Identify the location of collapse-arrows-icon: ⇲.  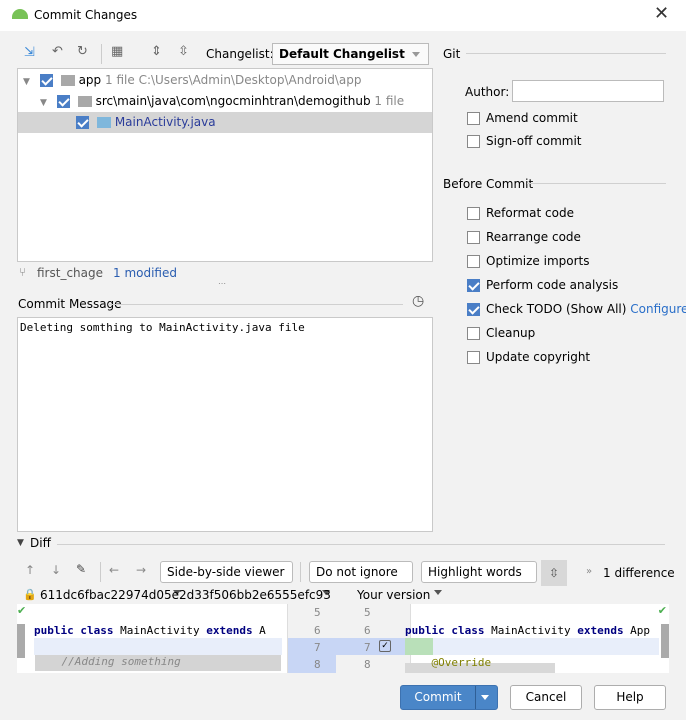
(29, 52).